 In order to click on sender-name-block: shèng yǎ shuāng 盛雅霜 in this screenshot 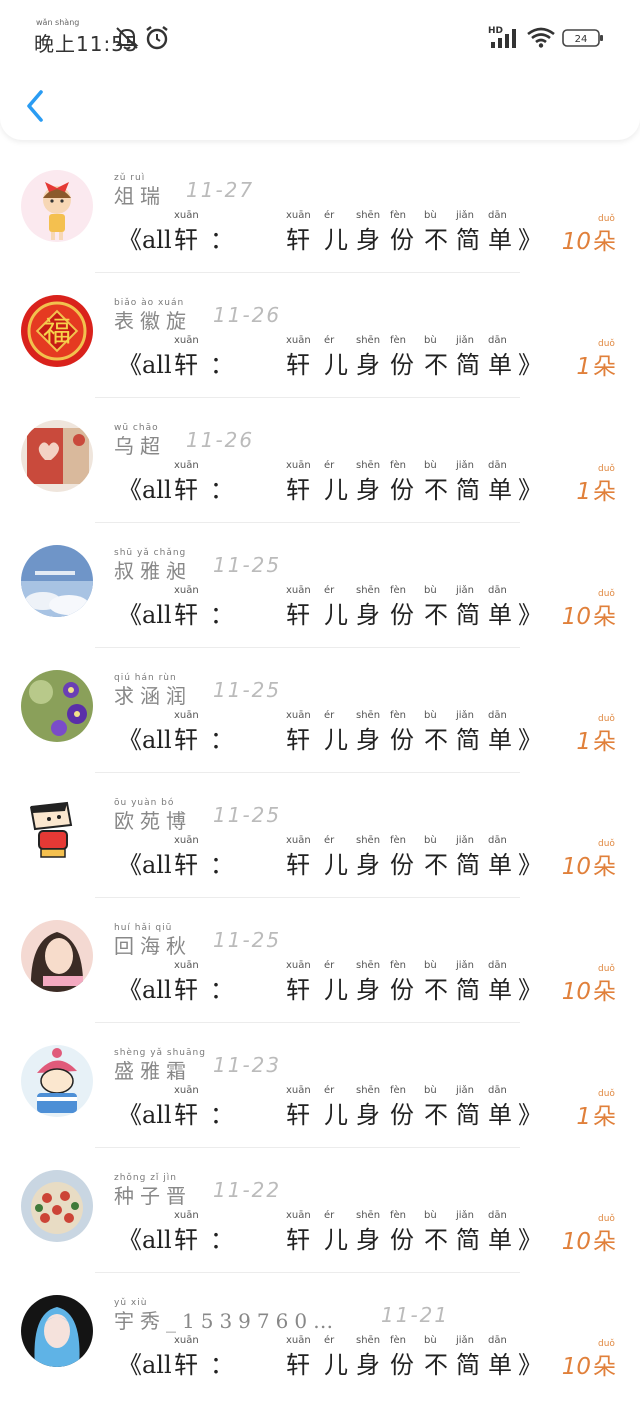, I will do `click(160, 1065)`.